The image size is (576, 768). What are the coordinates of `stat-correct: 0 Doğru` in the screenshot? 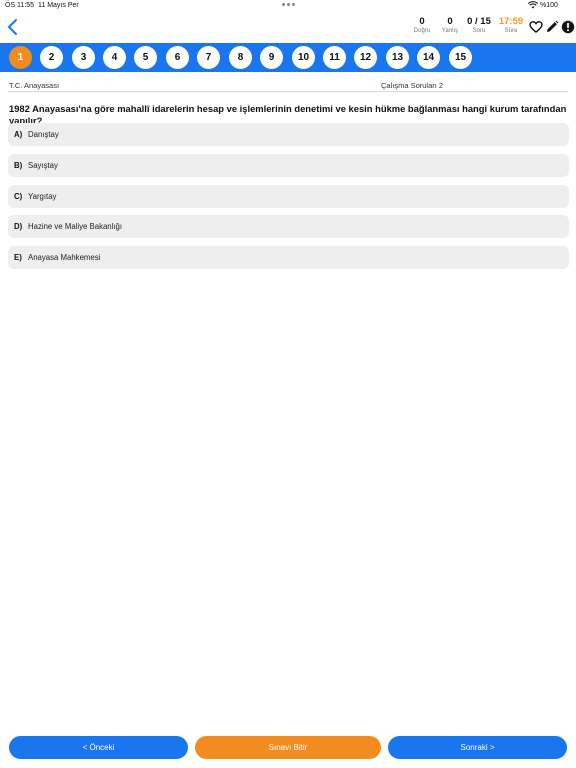 It's located at (422, 25).